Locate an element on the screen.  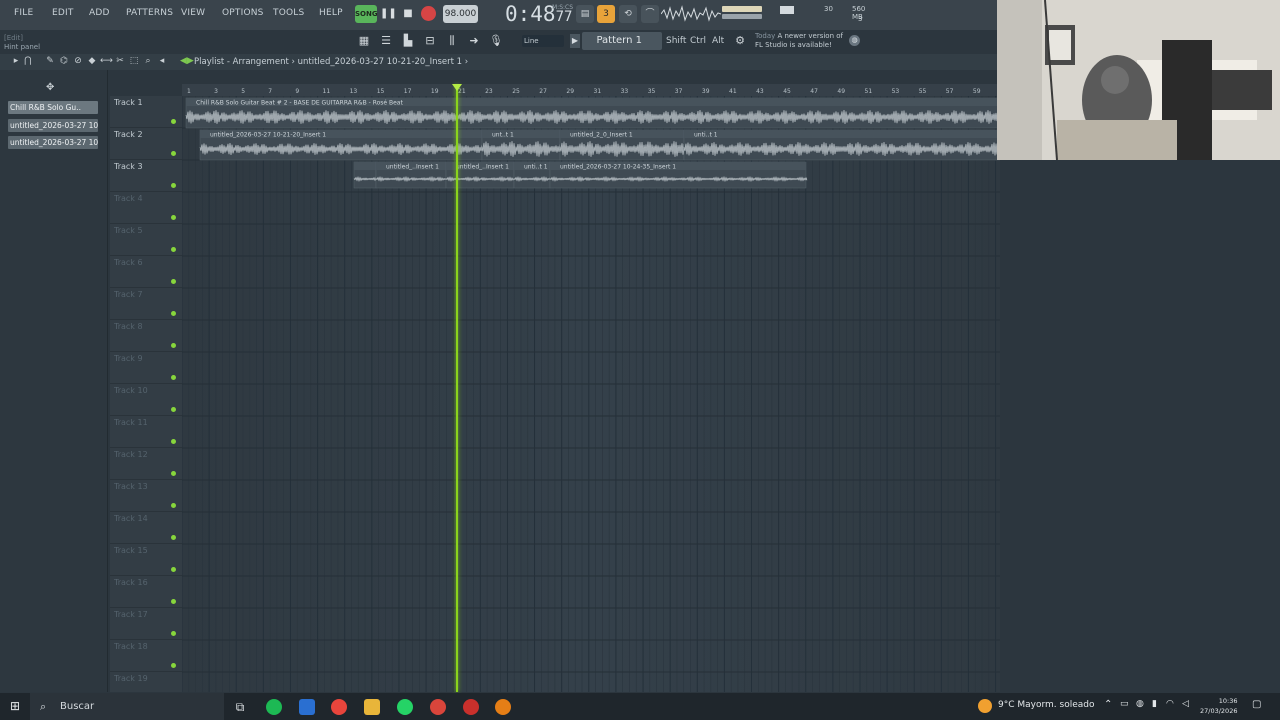
piano-roll-icon: ▙ is located at coordinates (408, 41).